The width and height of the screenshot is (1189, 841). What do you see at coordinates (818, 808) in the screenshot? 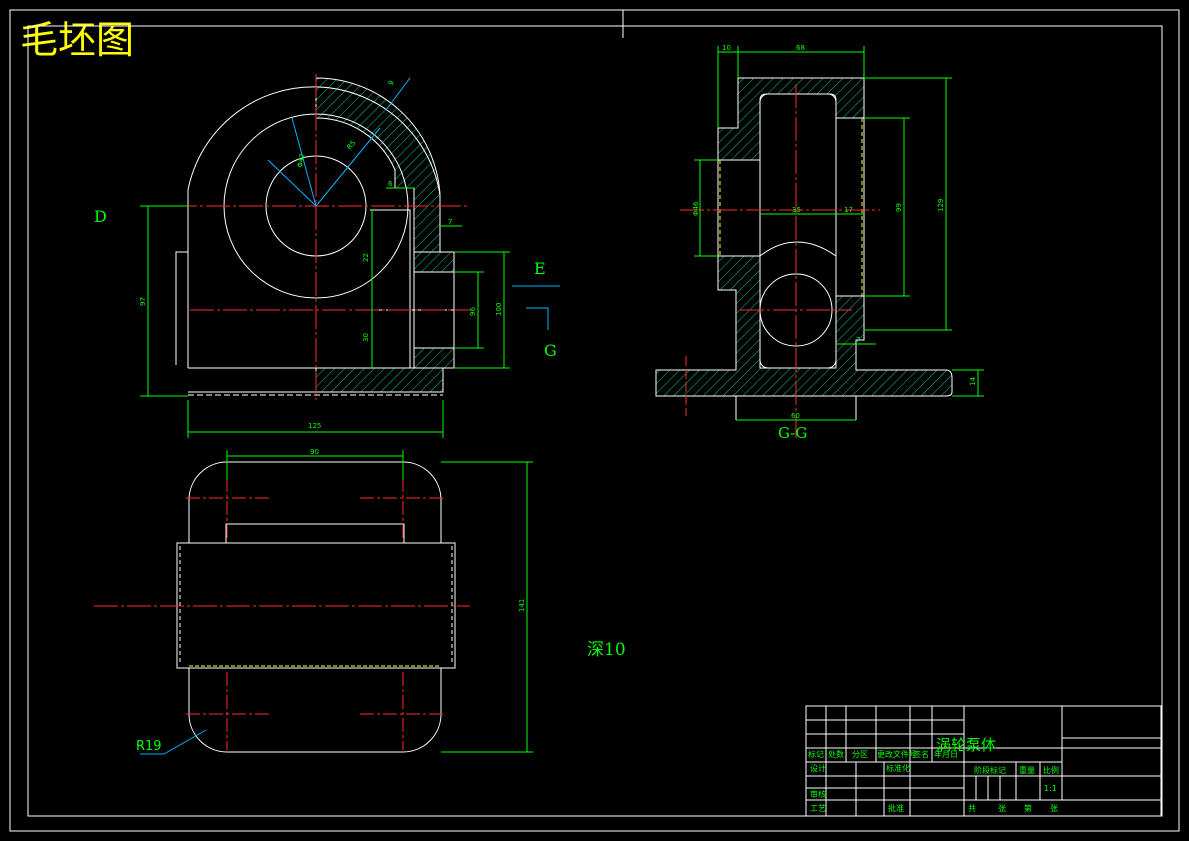
I see `tb-process: 工艺` at bounding box center [818, 808].